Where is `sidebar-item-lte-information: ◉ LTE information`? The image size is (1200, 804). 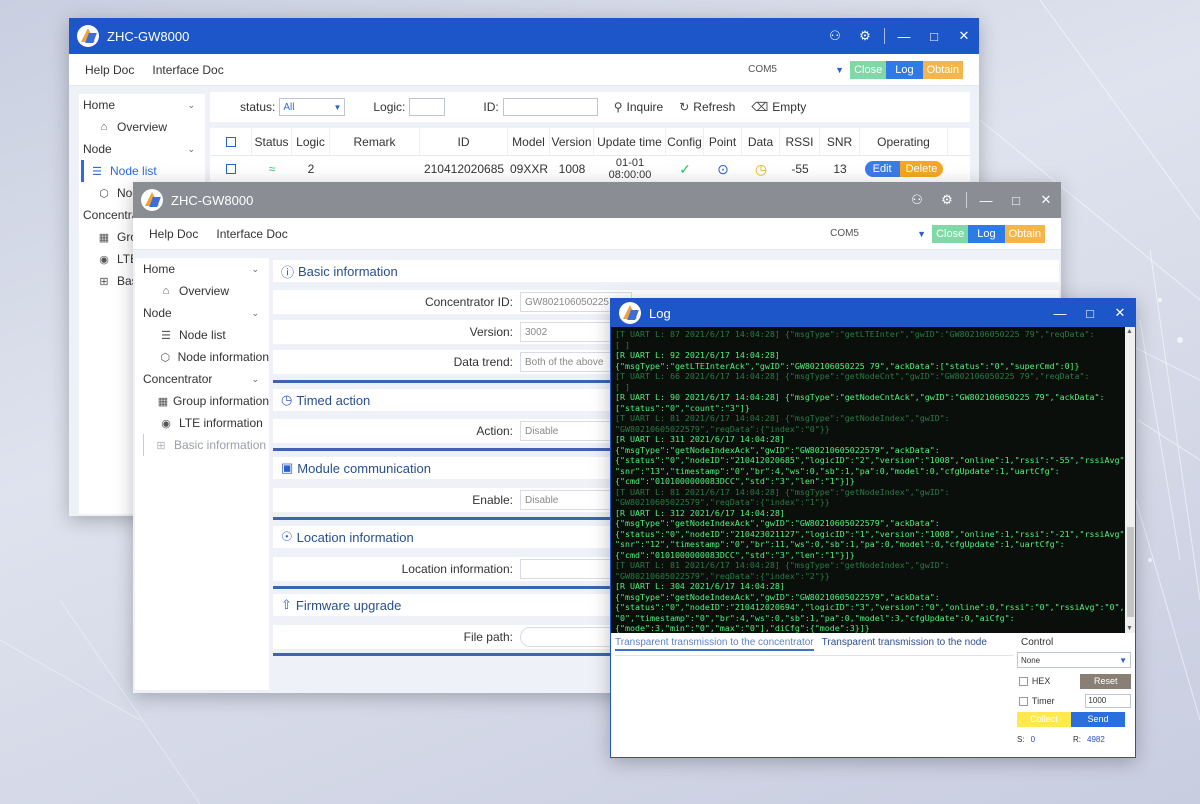
sidebar-item-lte-information: ◉ LTE information is located at coordinates (206, 423).